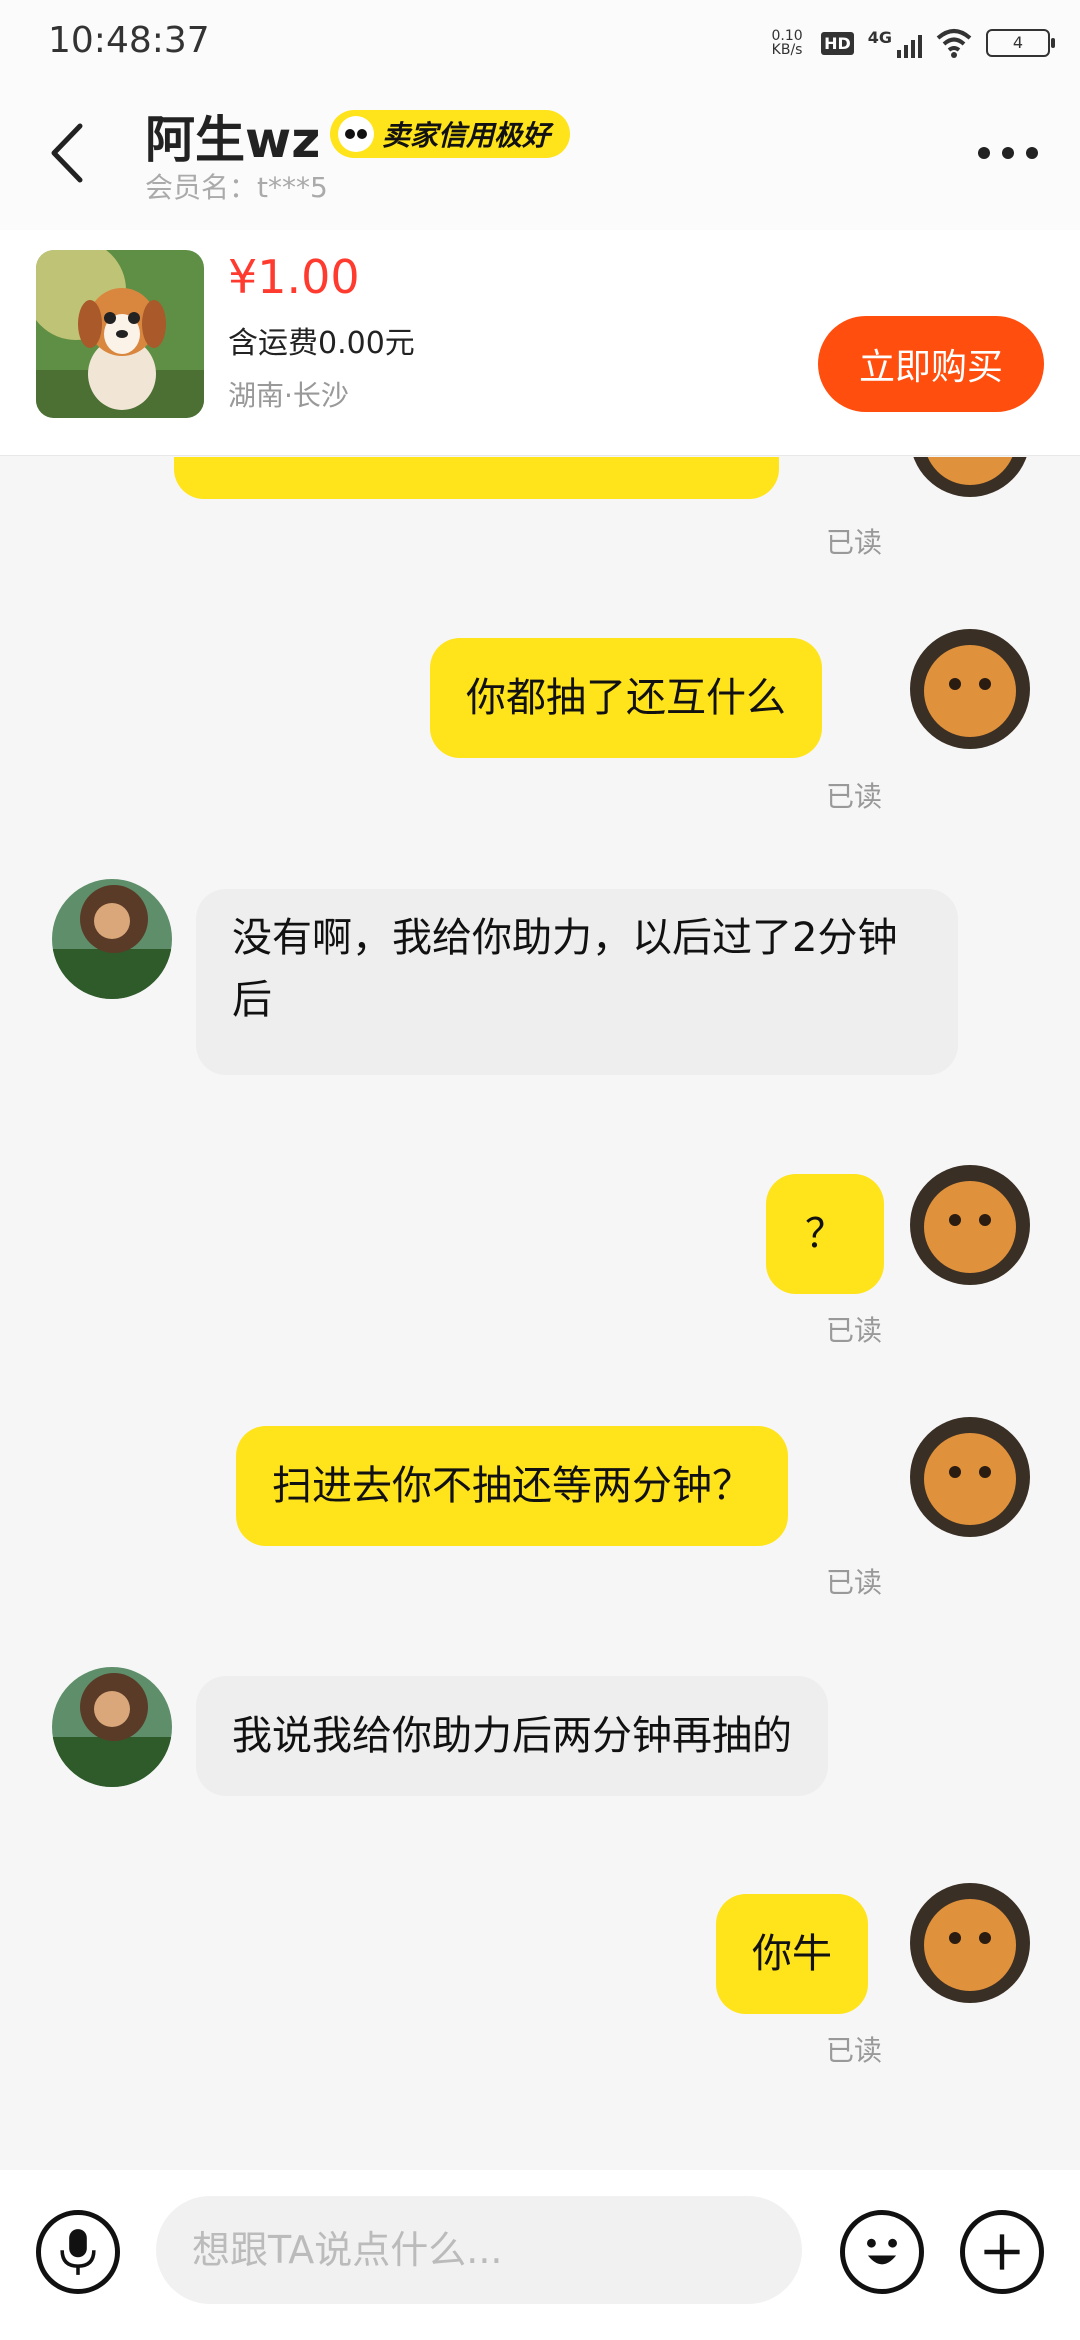  I want to click on buy-now-button: 立即购买, so click(931, 364).